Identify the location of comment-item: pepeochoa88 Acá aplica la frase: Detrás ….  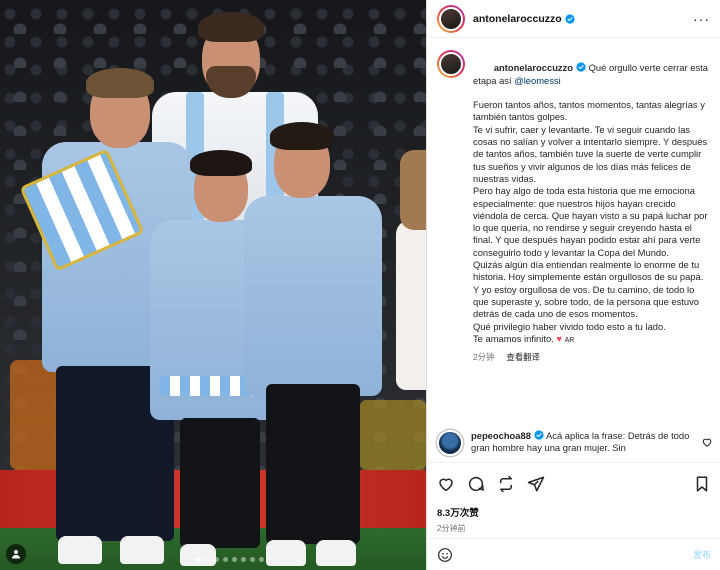
(575, 444).